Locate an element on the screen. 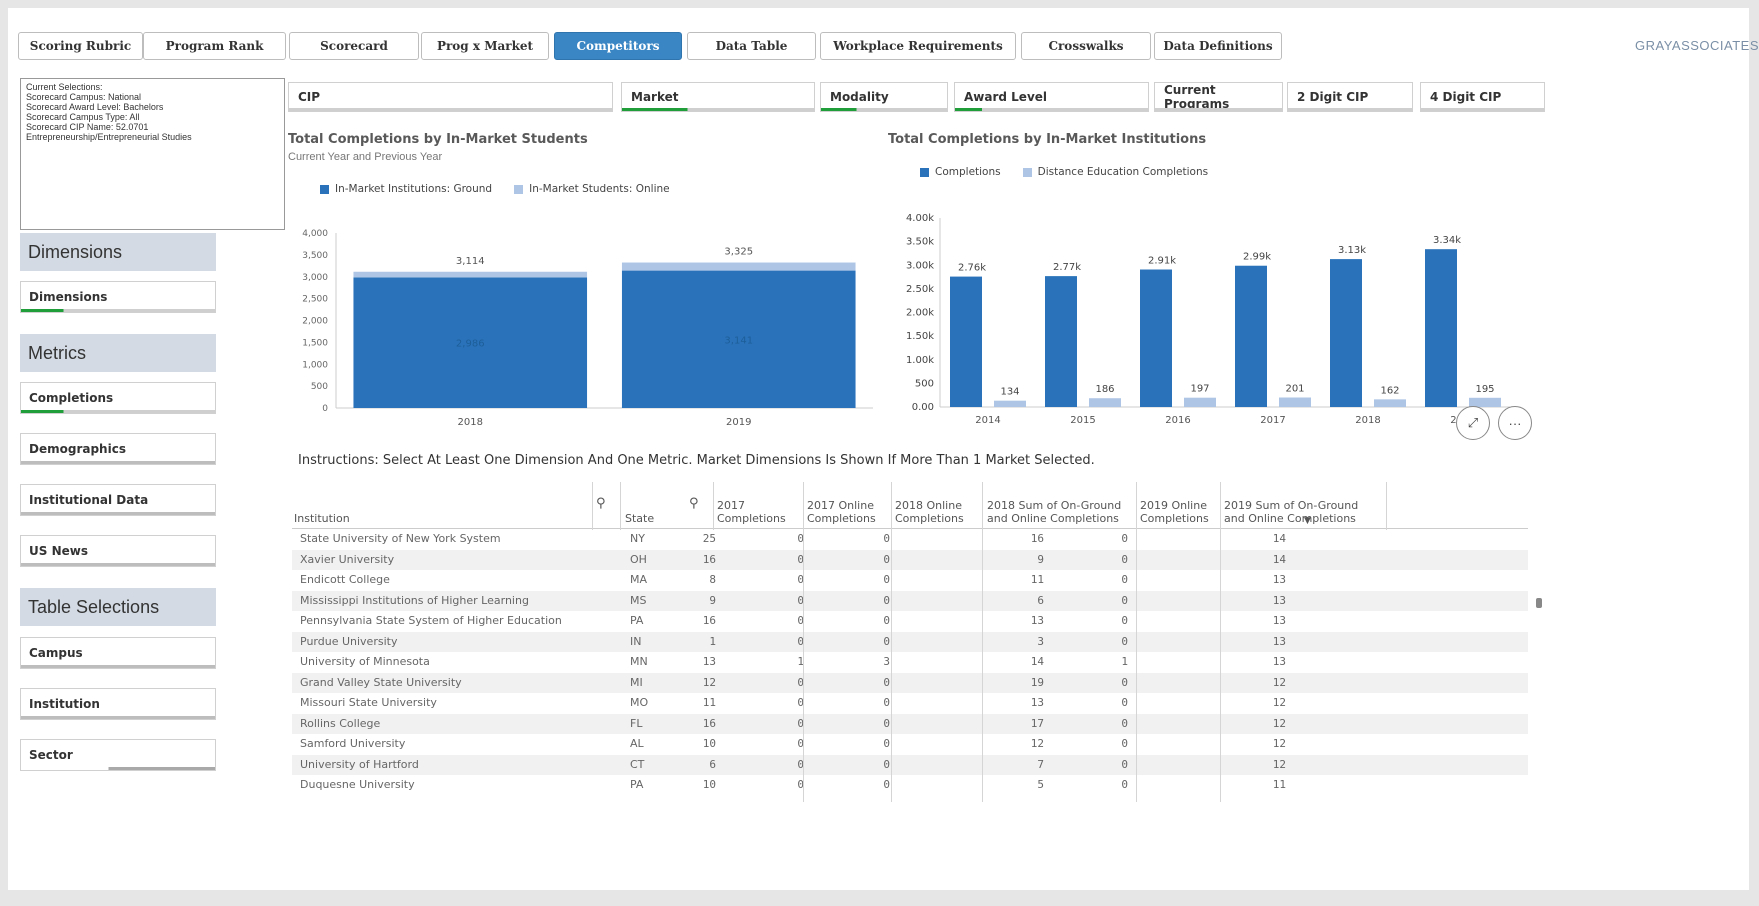  table-row: Xavier University OH 16 0 0 9 0 14 is located at coordinates (910, 559).